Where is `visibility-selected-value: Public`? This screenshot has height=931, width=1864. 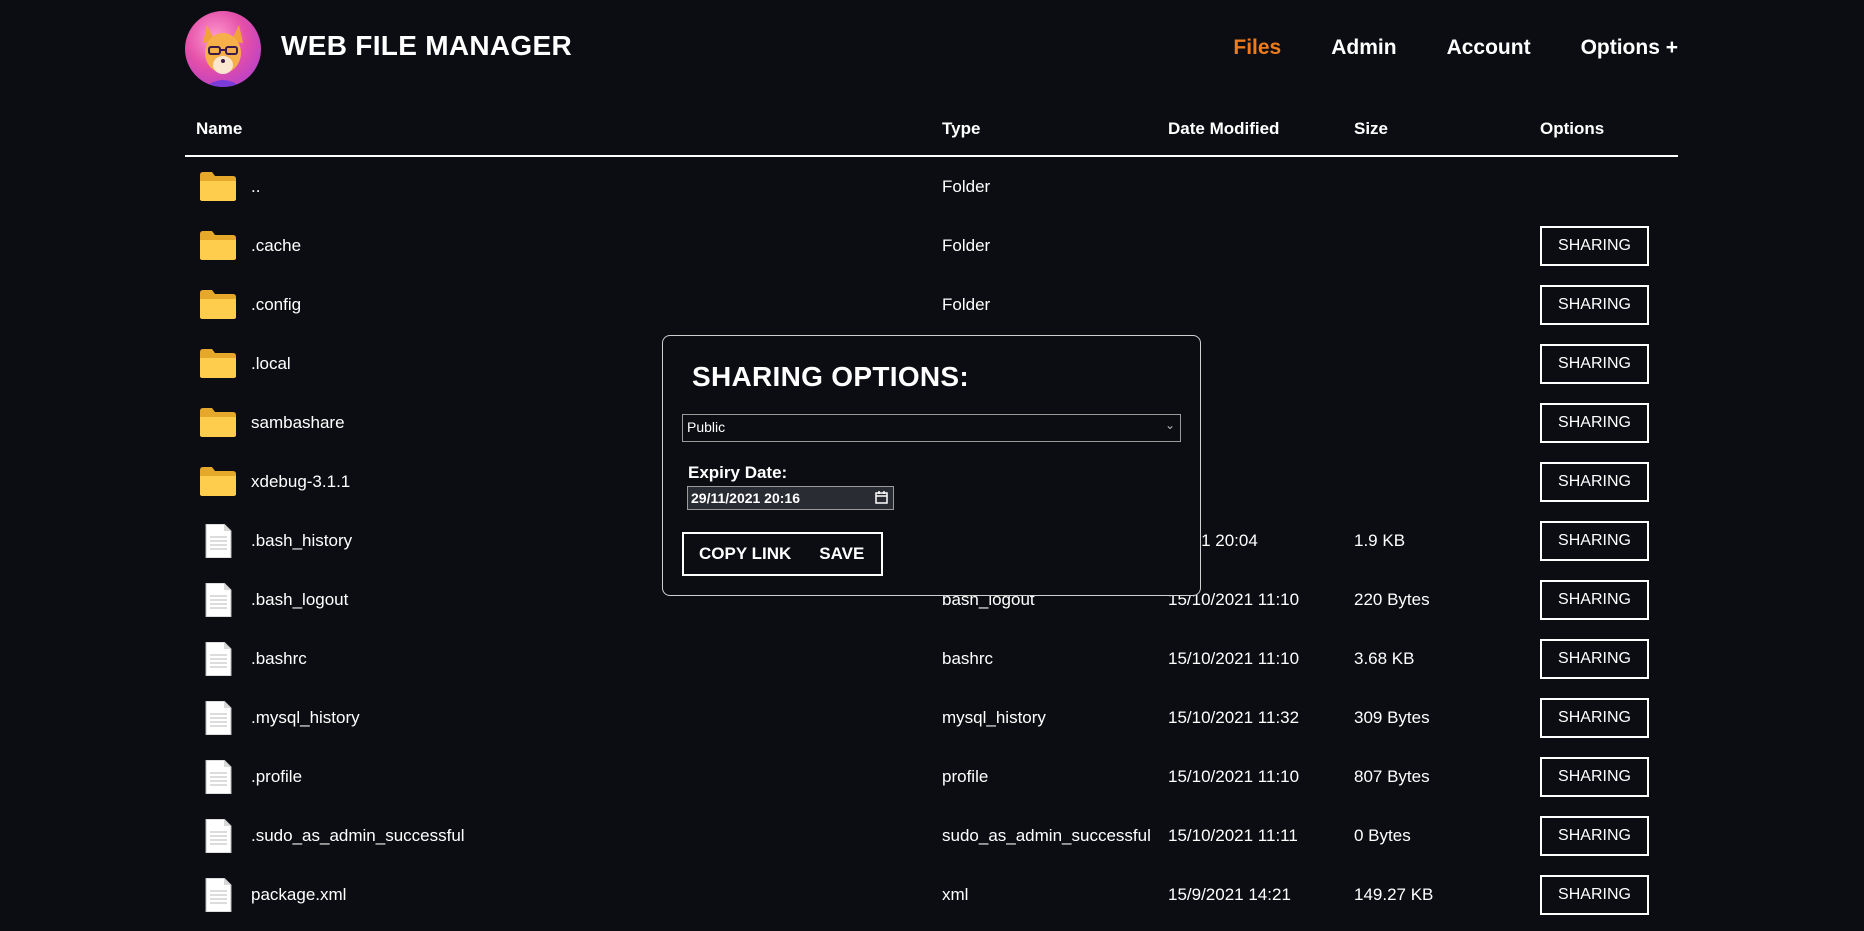 visibility-selected-value: Public is located at coordinates (706, 427).